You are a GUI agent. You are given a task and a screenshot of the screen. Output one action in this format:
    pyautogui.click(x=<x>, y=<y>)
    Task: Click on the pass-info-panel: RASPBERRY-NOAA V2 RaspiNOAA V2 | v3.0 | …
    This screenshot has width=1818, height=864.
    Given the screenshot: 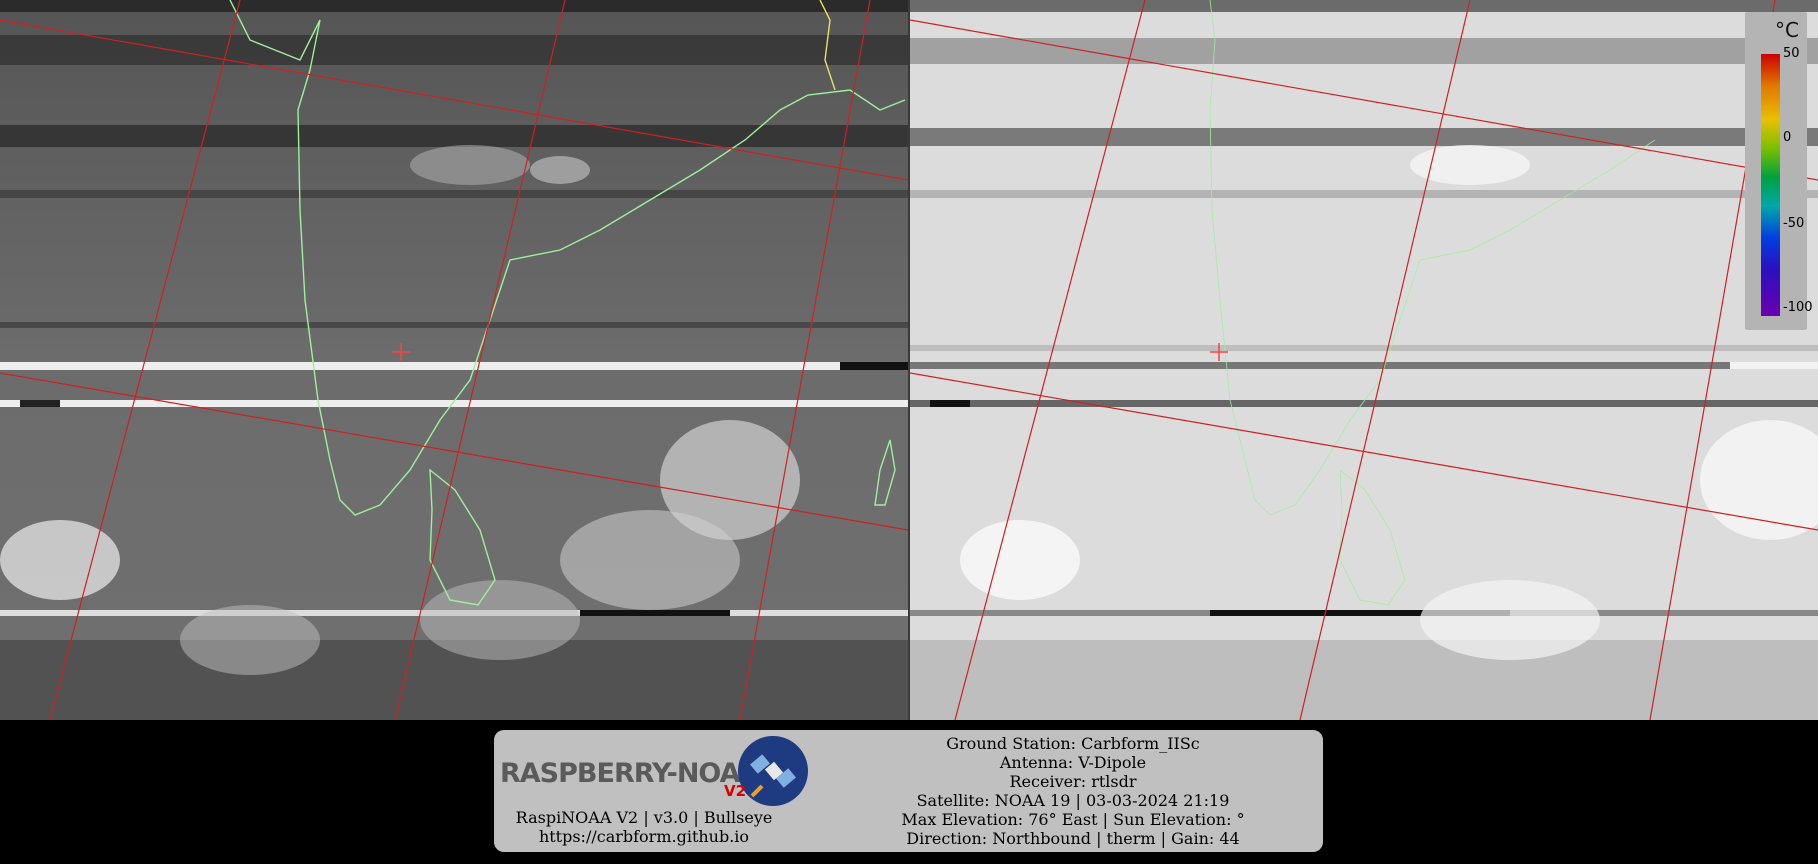 What is the action you would take?
    pyautogui.click(x=908, y=791)
    